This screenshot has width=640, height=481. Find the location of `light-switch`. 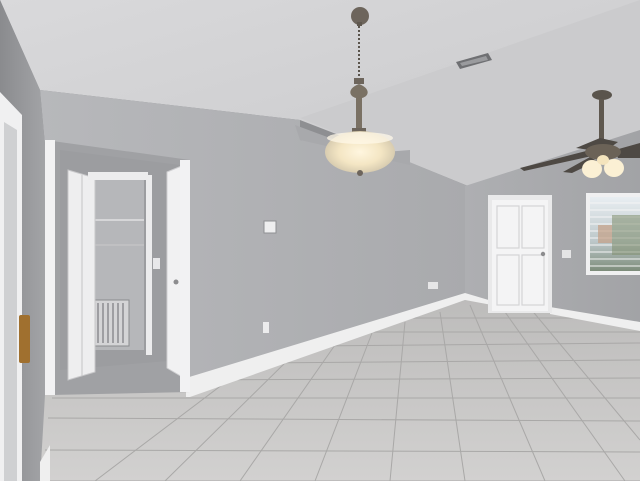

light-switch is located at coordinates (156, 263).